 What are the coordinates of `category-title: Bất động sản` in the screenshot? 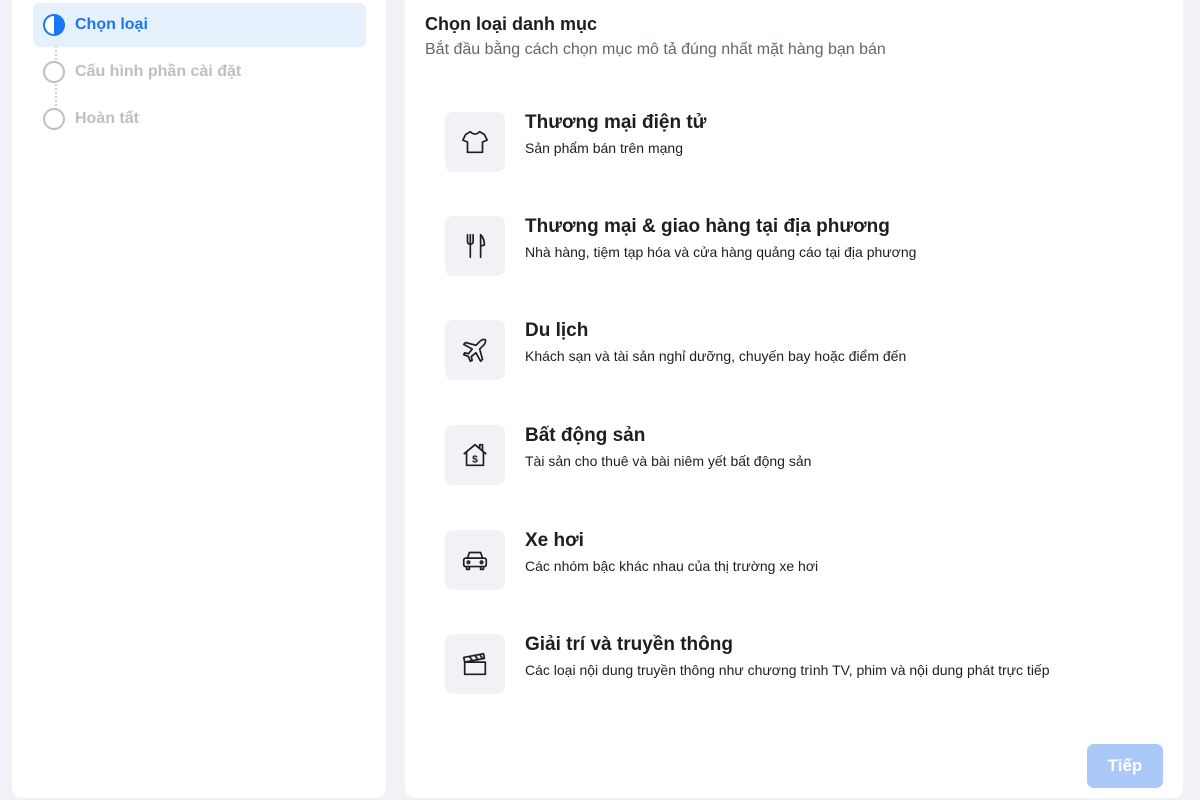 It's located at (585, 435).